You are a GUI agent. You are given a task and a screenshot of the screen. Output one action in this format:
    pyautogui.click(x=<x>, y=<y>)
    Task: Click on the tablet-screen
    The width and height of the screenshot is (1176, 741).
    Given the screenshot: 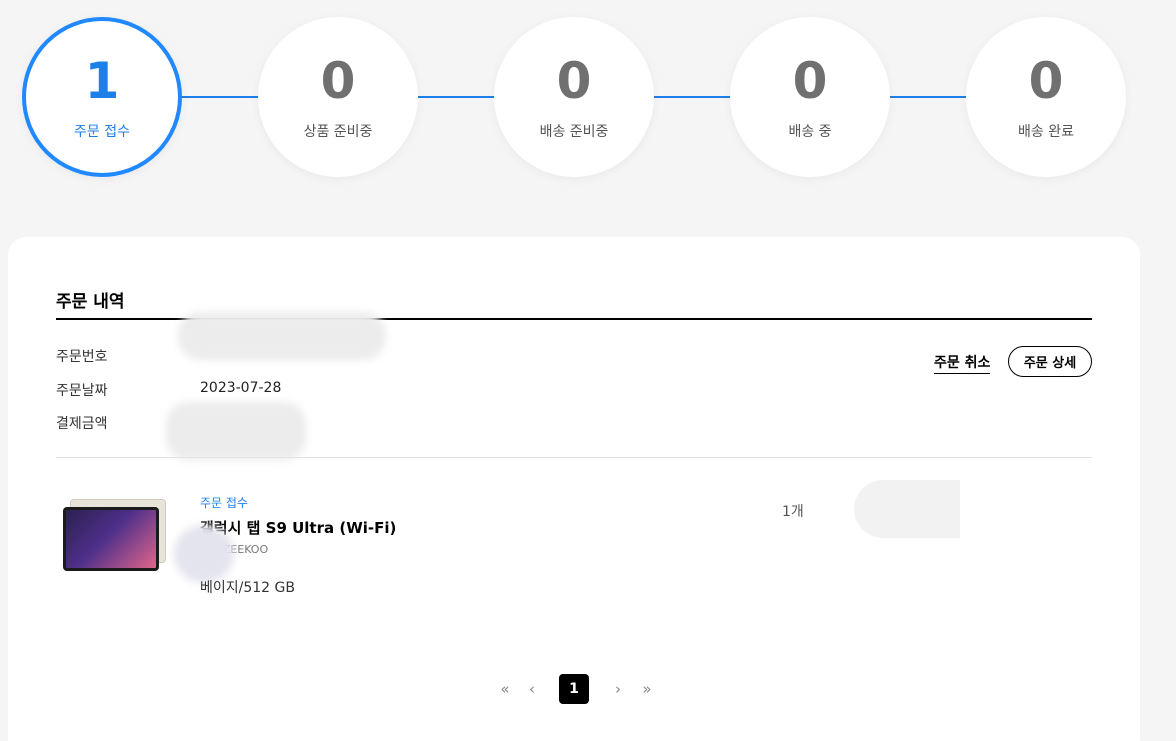 What is the action you would take?
    pyautogui.click(x=111, y=539)
    